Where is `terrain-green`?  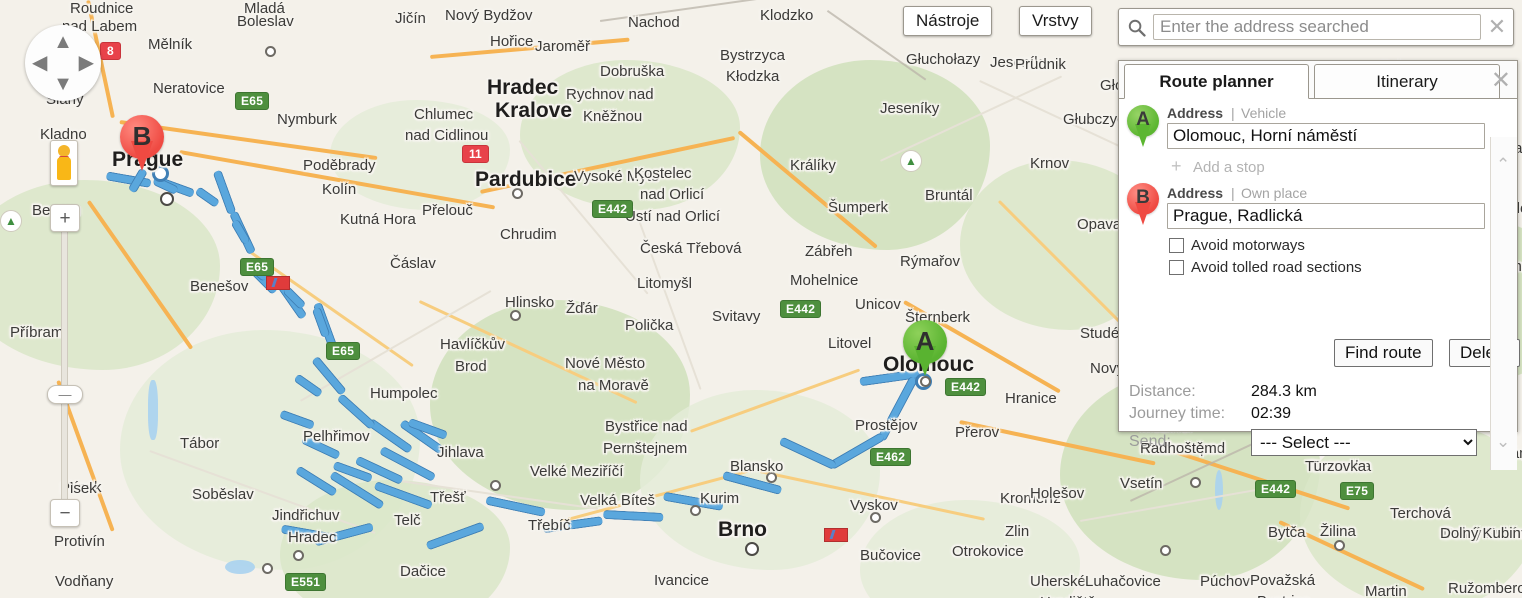
terrain-green is located at coordinates (875, 155).